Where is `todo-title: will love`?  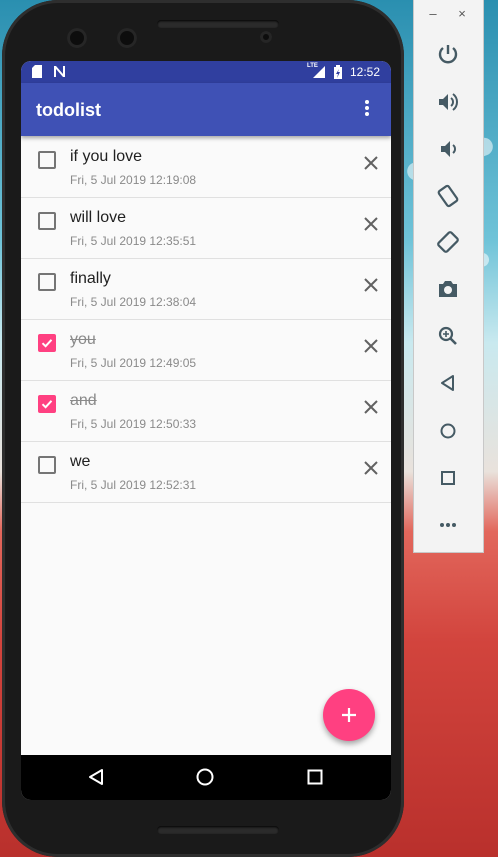
todo-title: will love is located at coordinates (98, 217).